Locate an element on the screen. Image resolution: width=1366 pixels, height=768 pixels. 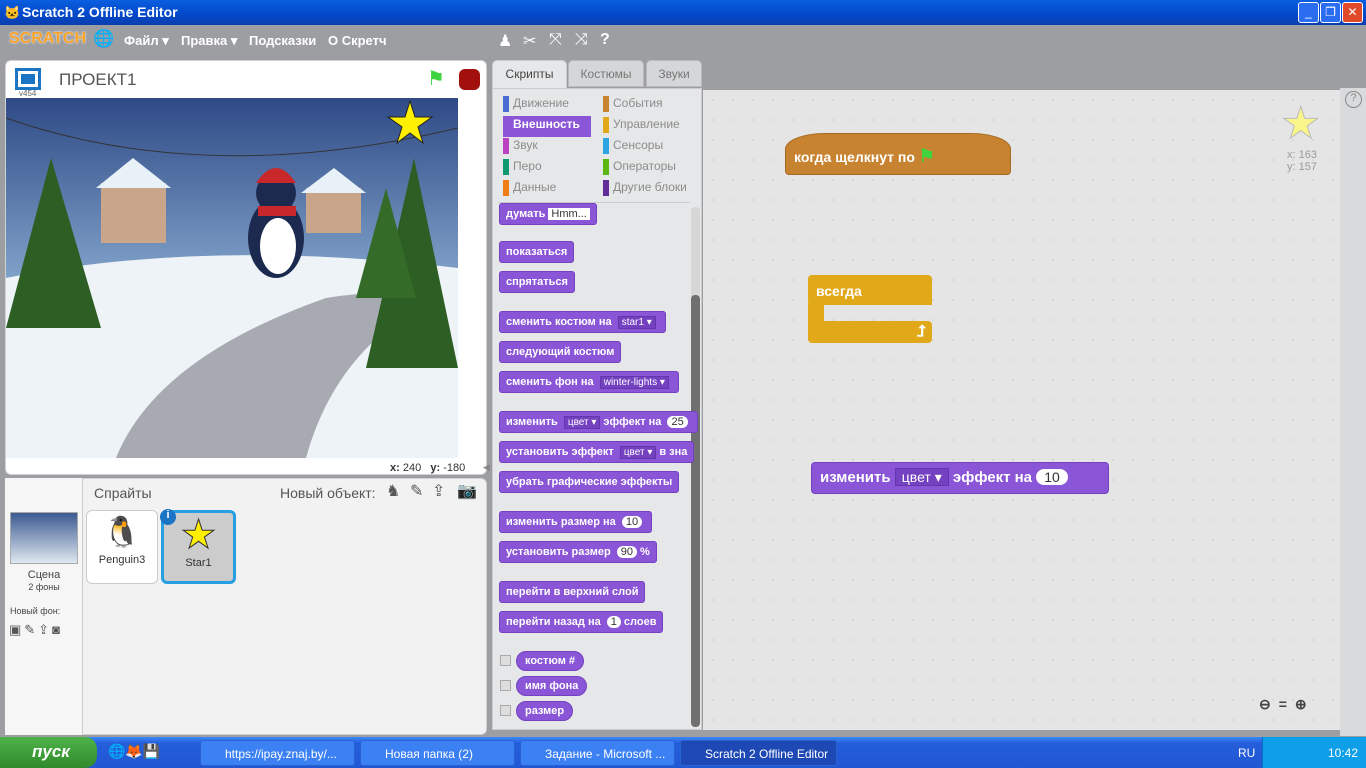
block-input: winter-lights ▾ is located at coordinates (634, 382).